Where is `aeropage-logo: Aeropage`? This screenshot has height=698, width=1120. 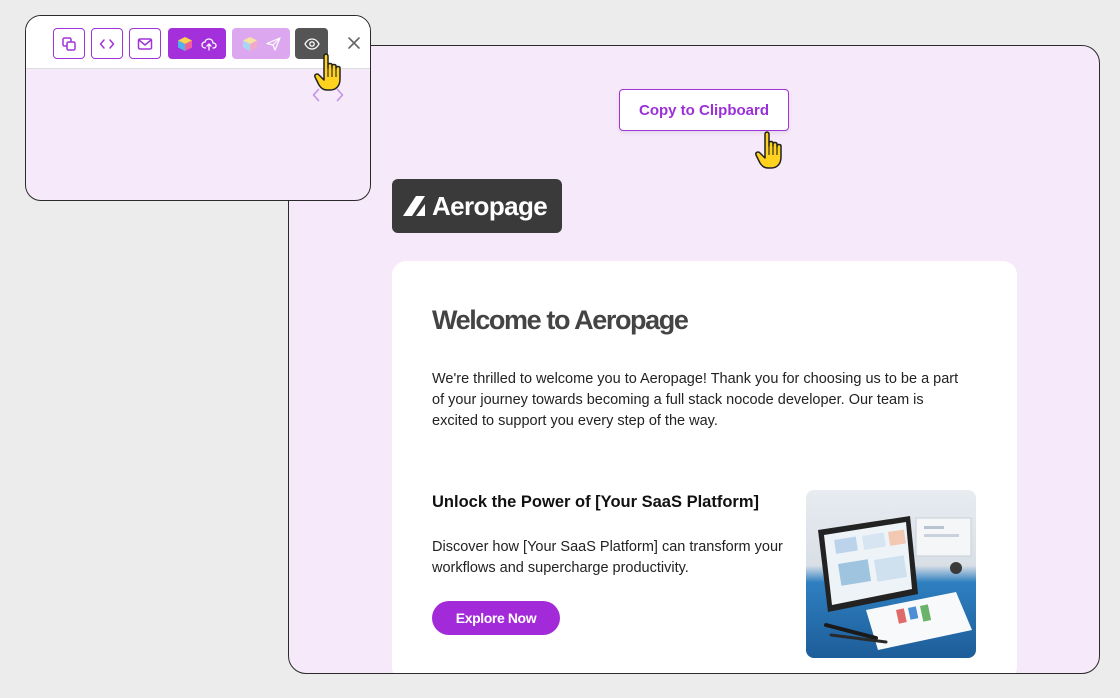 aeropage-logo: Aeropage is located at coordinates (477, 206).